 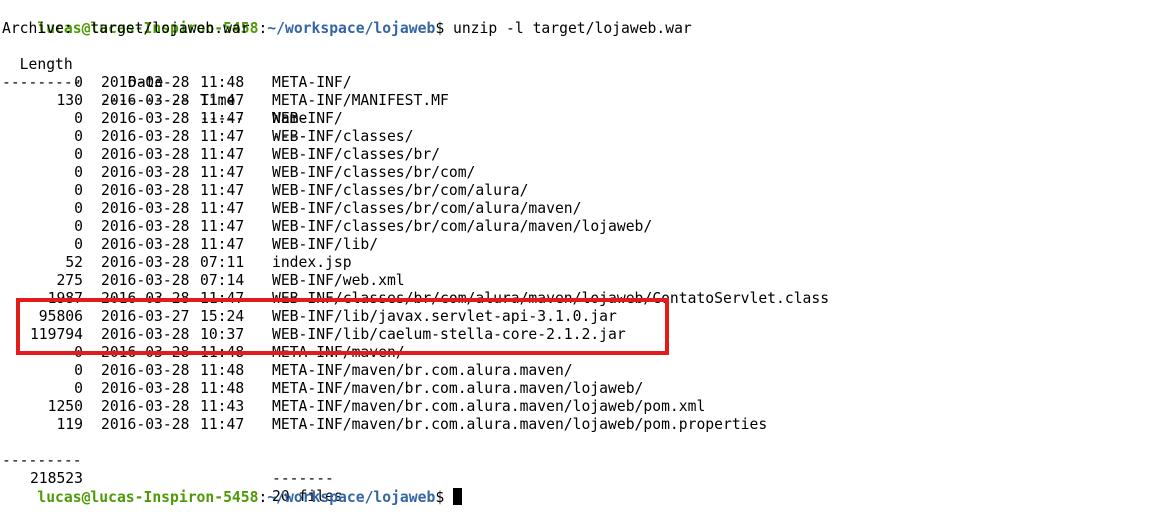 What do you see at coordinates (263, 28) in the screenshot?
I see `prompt-colon: :` at bounding box center [263, 28].